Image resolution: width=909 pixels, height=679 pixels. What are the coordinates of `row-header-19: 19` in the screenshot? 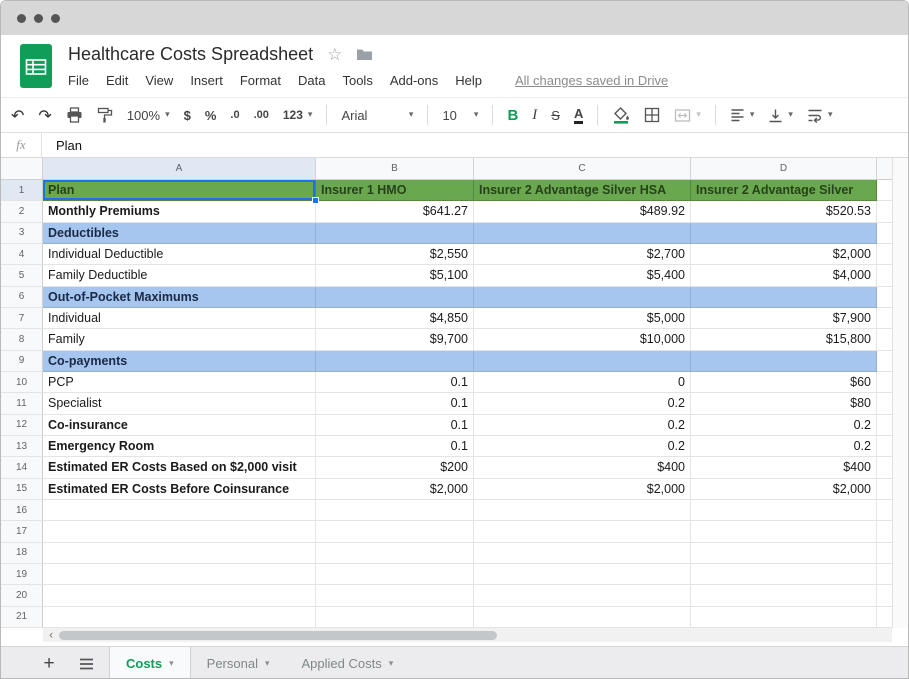 It's located at (22, 574).